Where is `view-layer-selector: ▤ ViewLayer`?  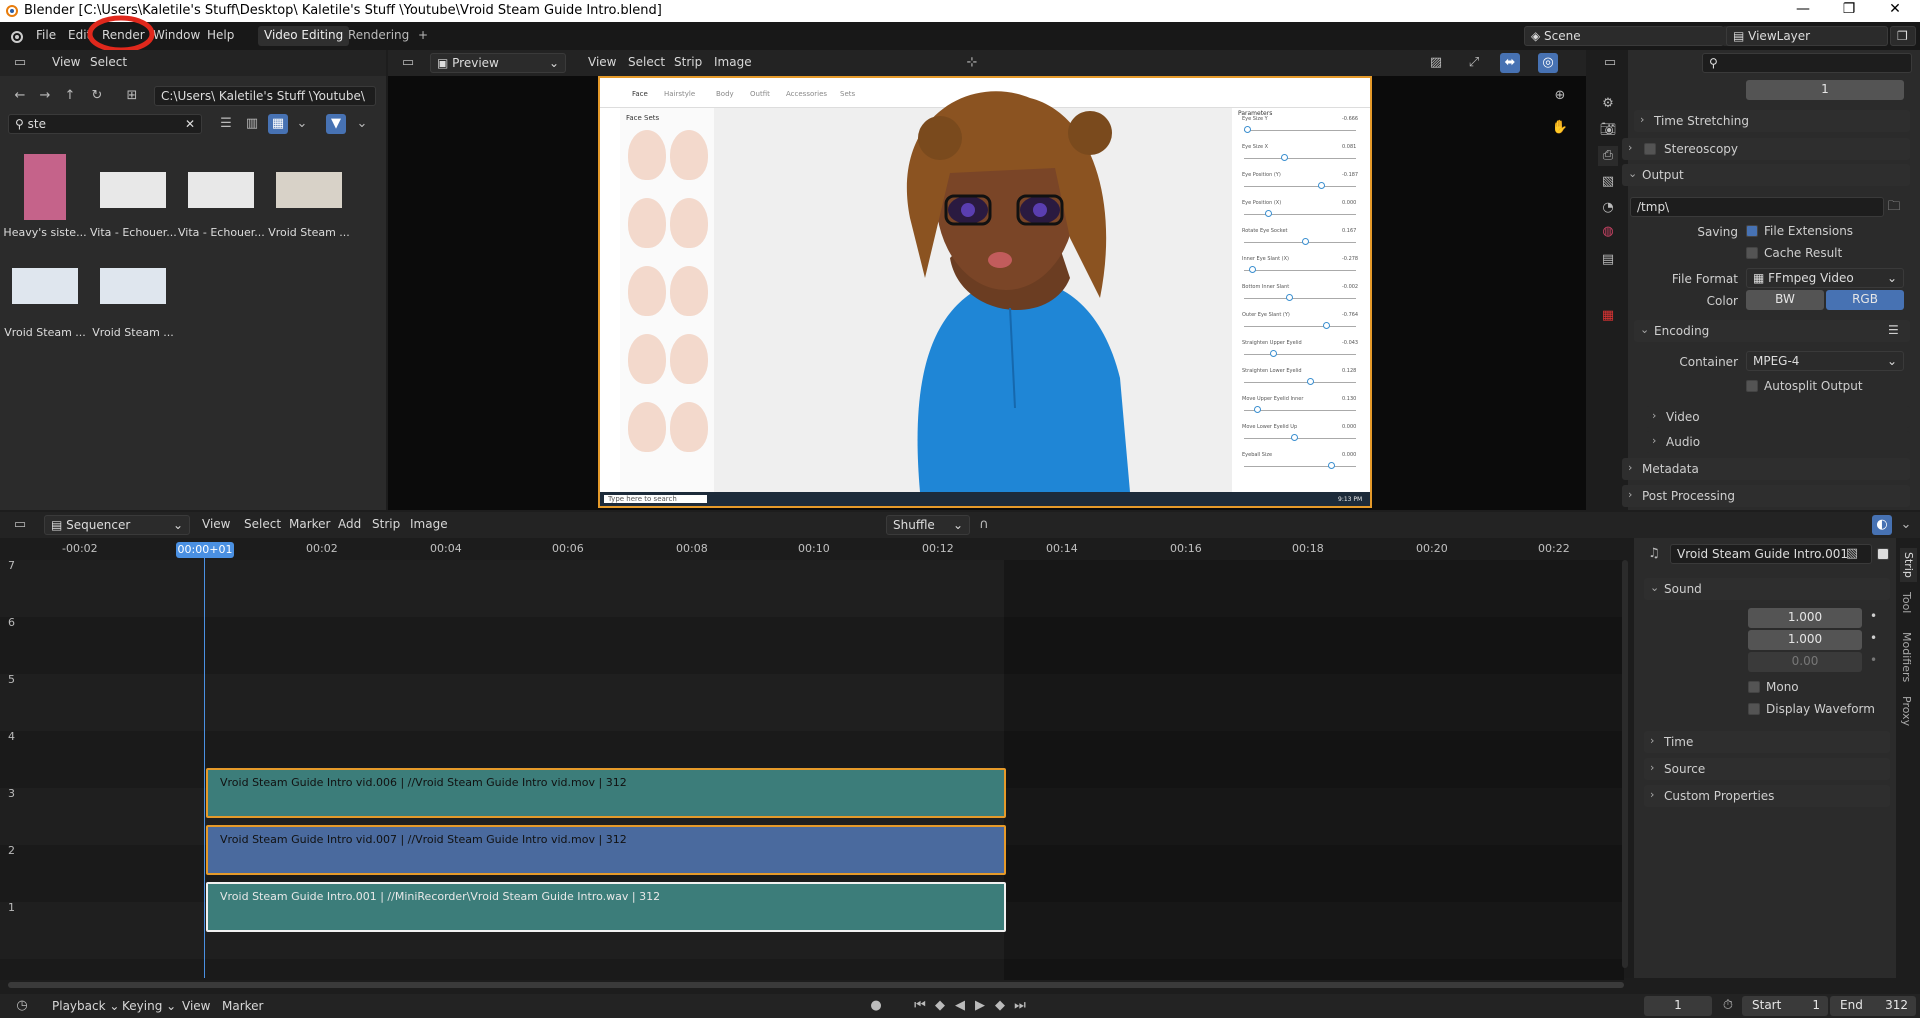 view-layer-selector: ▤ ViewLayer is located at coordinates (1807, 36).